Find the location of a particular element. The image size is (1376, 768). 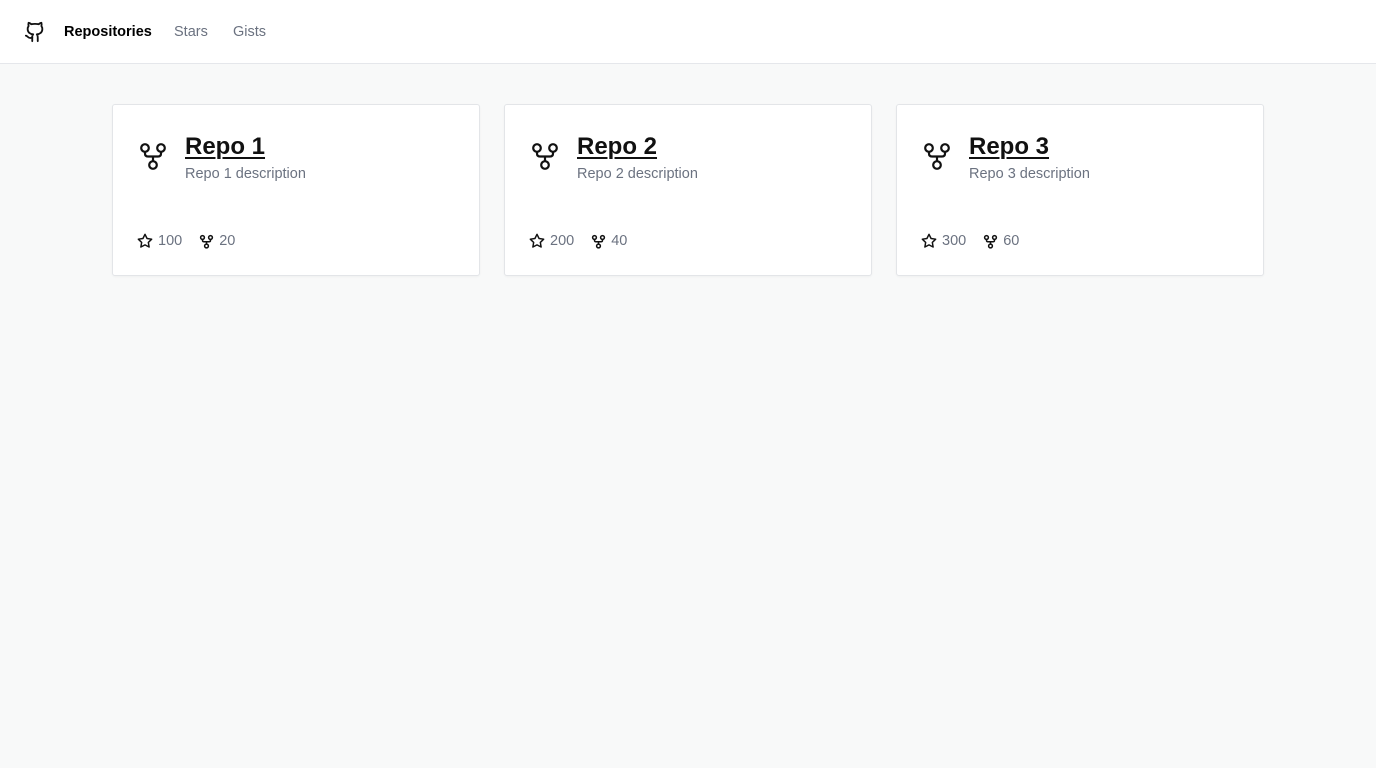

star-count: 200 is located at coordinates (551, 241).